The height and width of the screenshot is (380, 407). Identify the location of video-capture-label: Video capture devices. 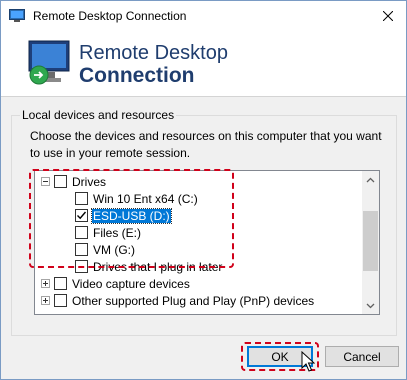
(131, 283).